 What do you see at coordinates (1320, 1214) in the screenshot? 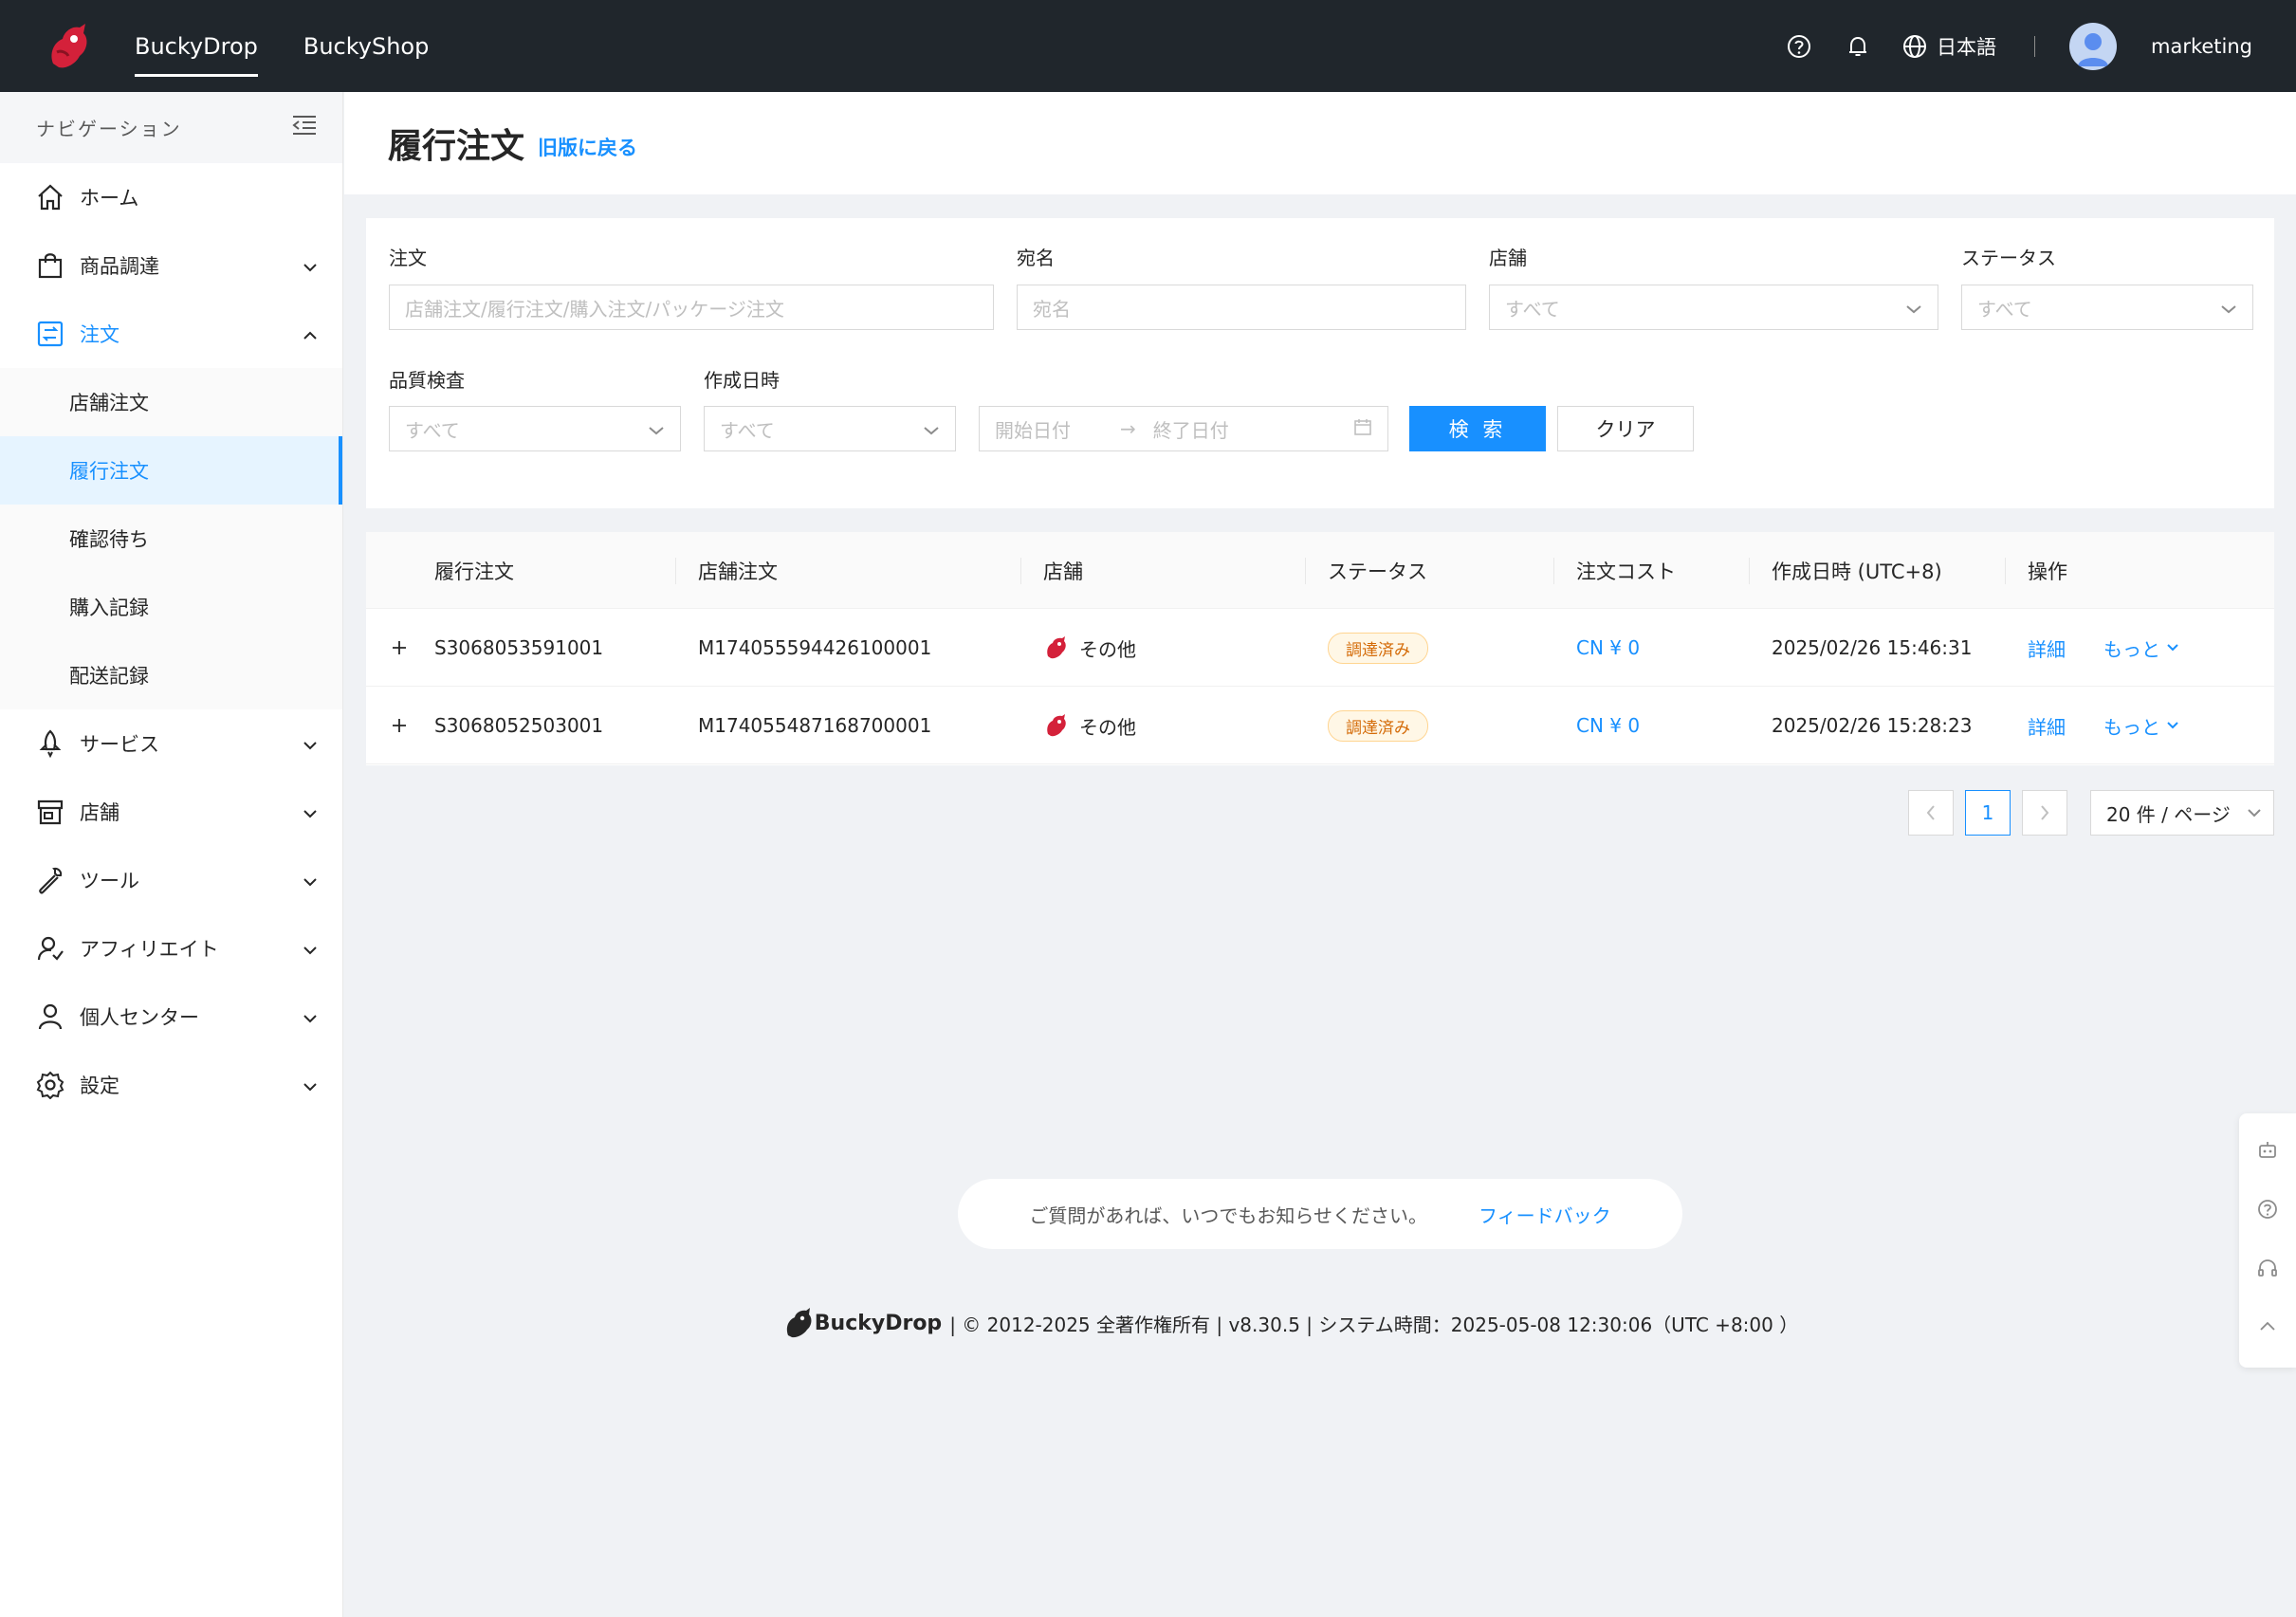
I see `feedback-banner: ご質問があれば、いつでもお知らせください。 フィードバック` at bounding box center [1320, 1214].